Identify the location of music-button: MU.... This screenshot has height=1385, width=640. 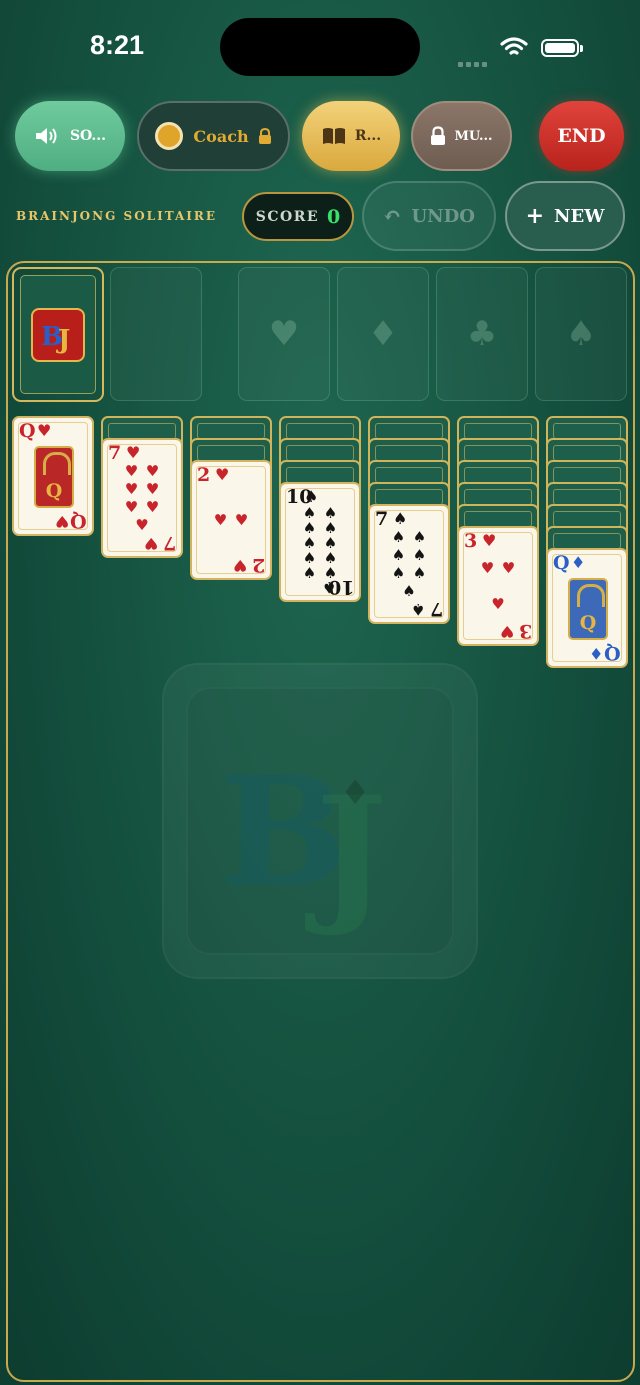
(461, 136).